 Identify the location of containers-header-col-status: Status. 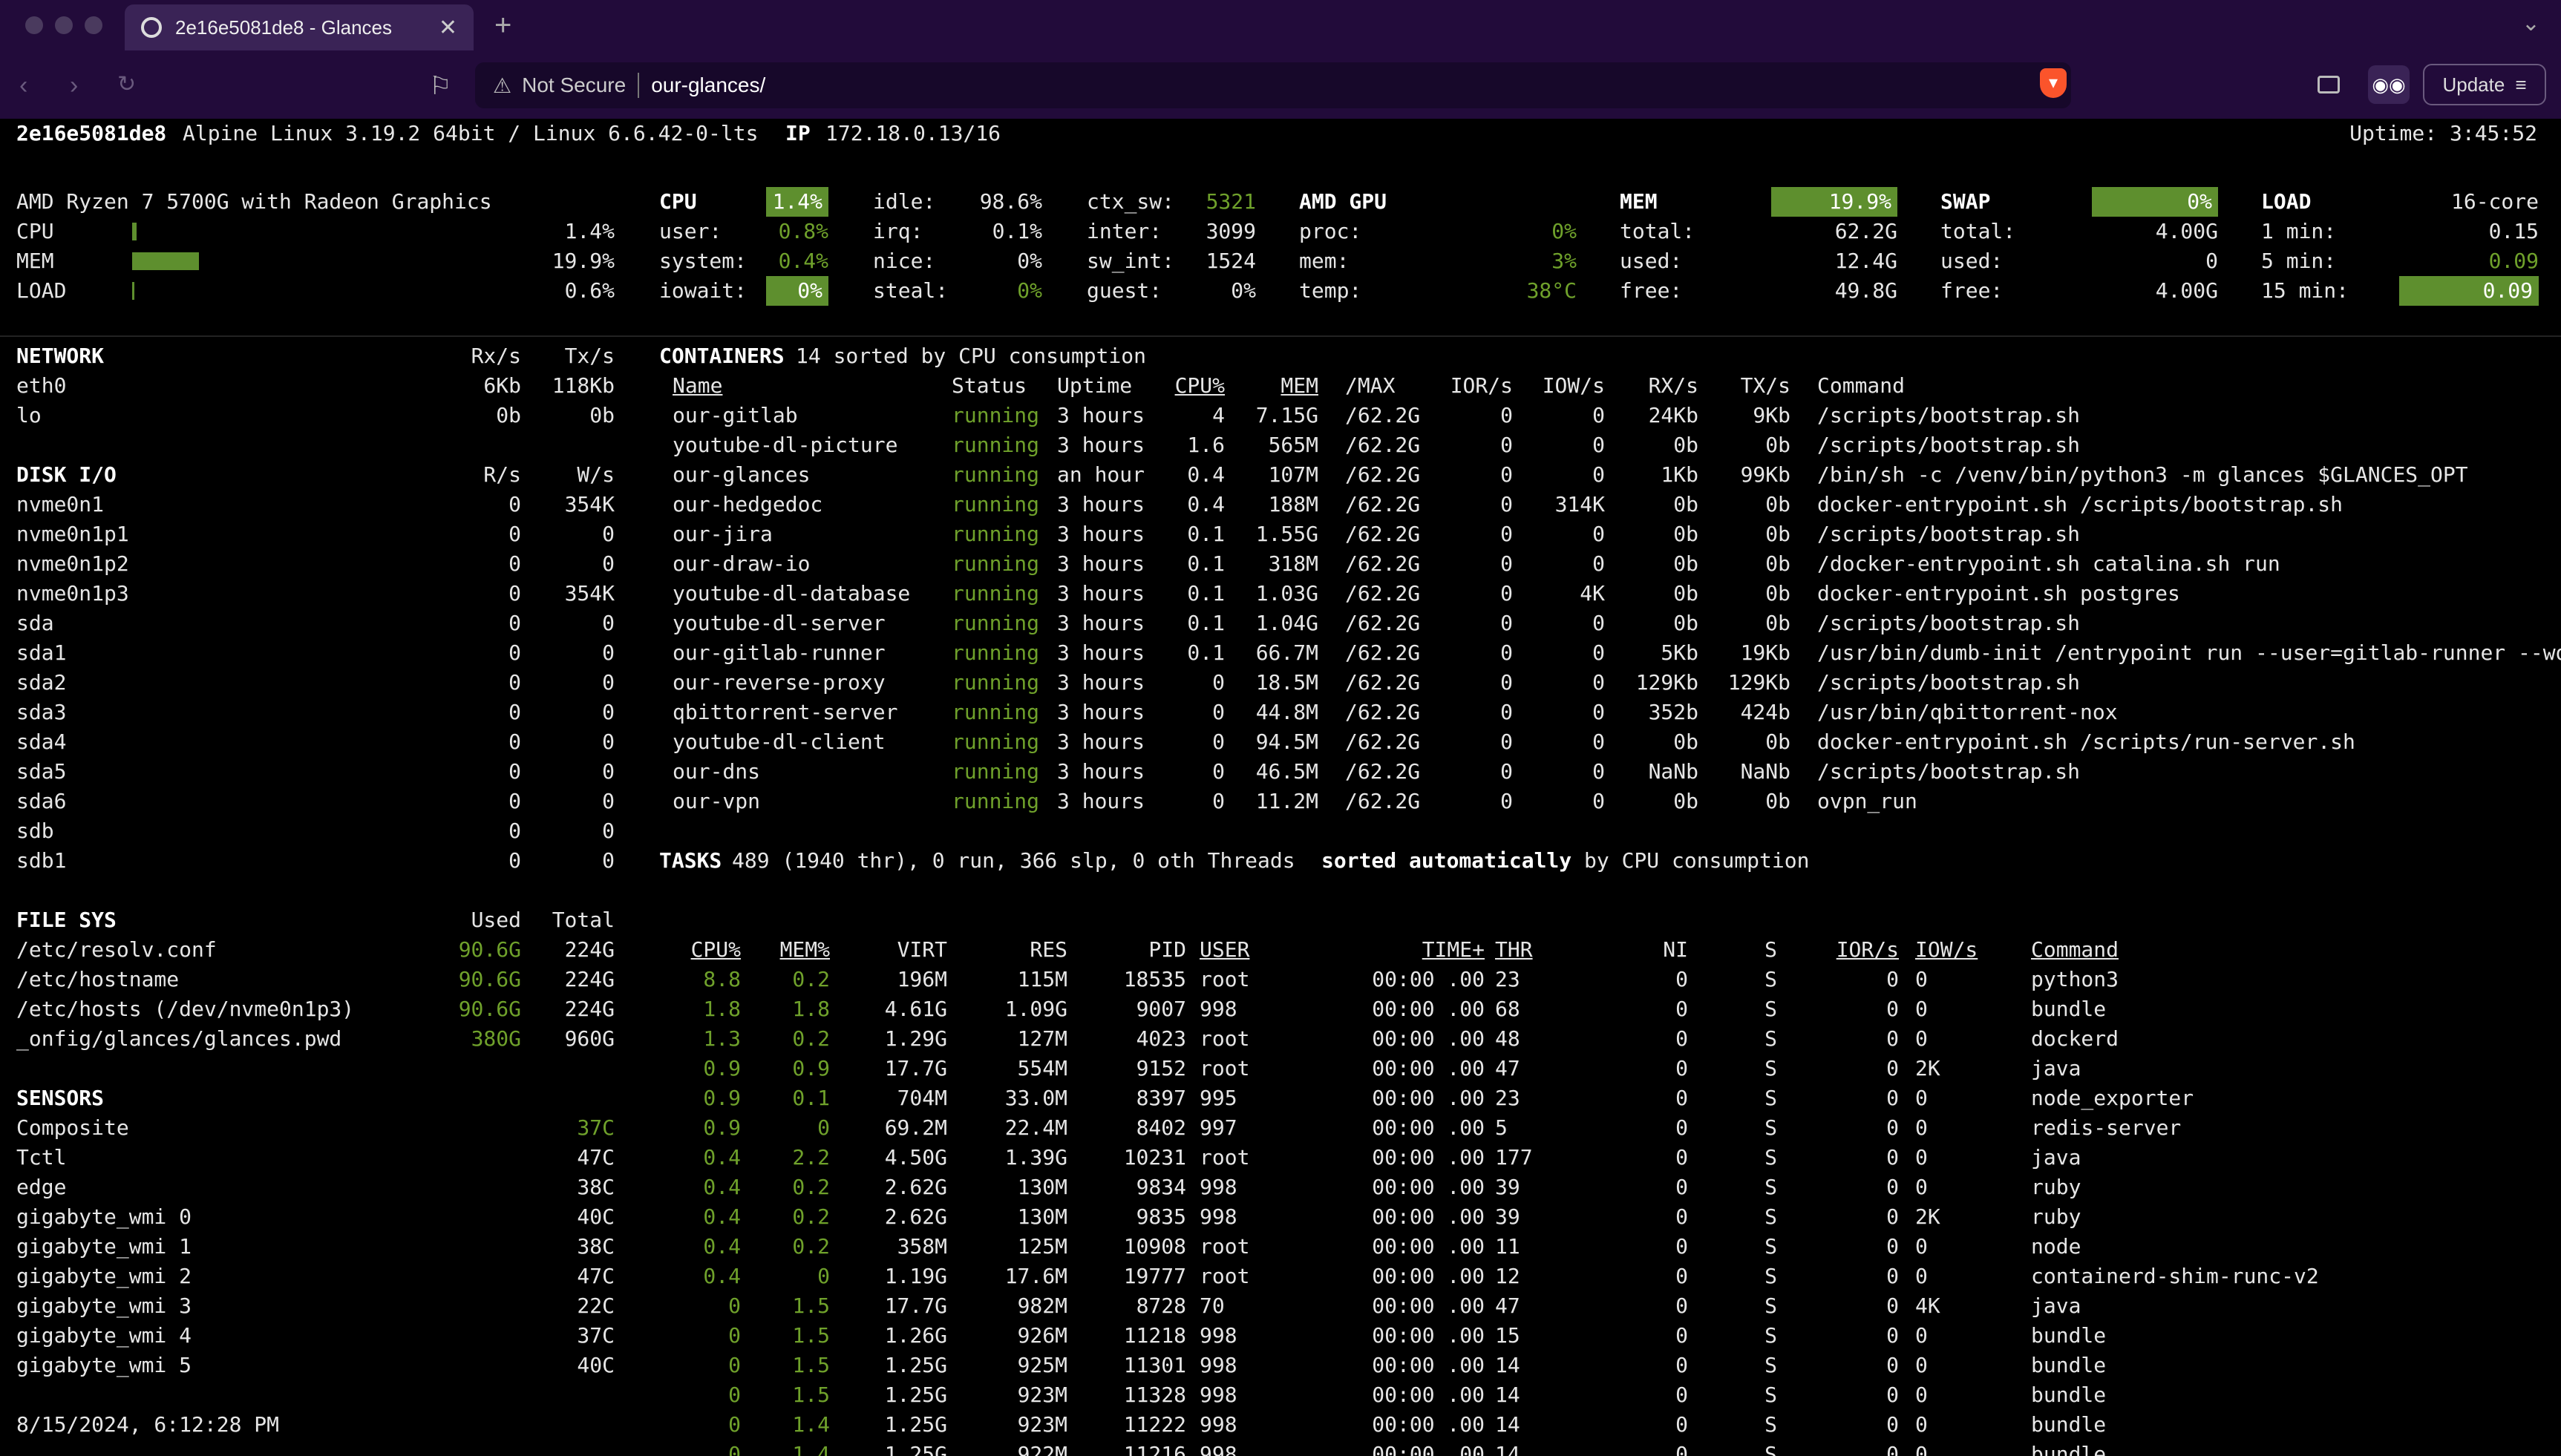
(989, 386).